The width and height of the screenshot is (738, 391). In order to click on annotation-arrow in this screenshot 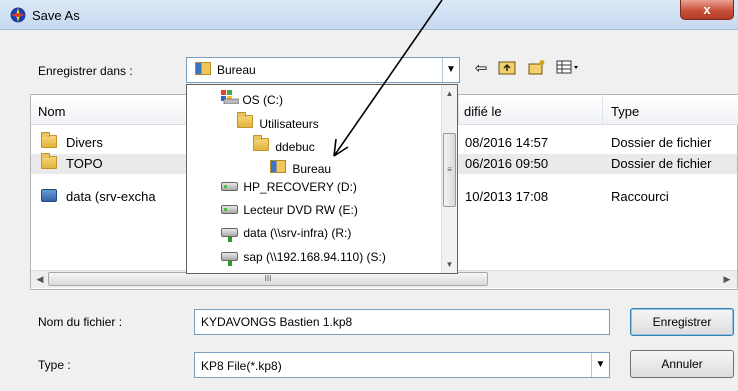, I will do `click(388, 78)`.